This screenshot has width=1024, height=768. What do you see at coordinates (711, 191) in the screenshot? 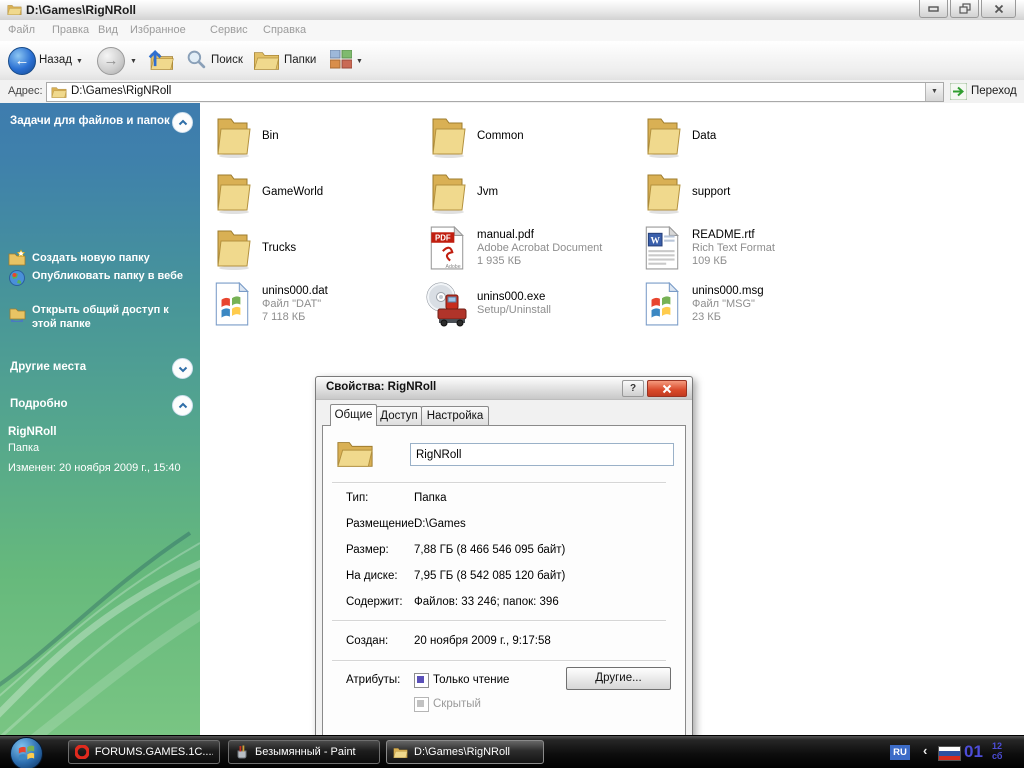
I see `file-name: support` at bounding box center [711, 191].